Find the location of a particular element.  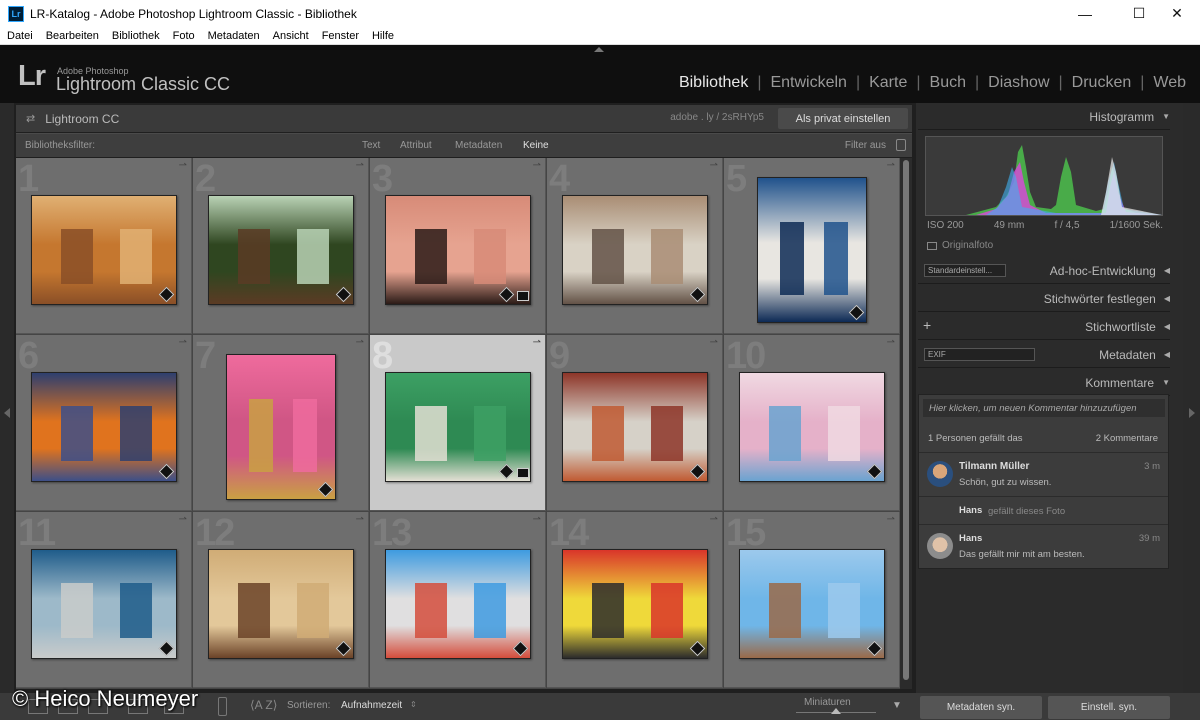

filter-attribut: Attribut is located at coordinates (416, 145).